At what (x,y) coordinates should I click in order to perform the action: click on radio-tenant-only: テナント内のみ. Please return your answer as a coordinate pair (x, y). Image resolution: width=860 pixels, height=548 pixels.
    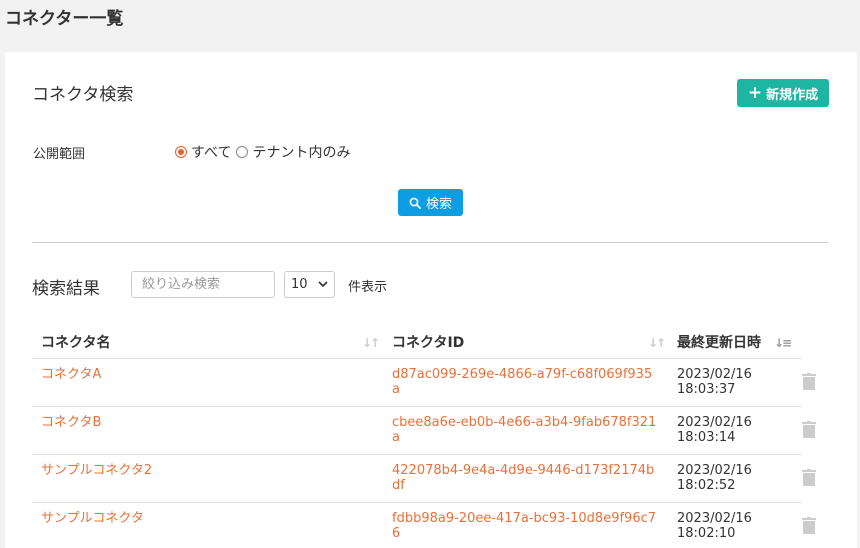
    Looking at the image, I should click on (293, 152).